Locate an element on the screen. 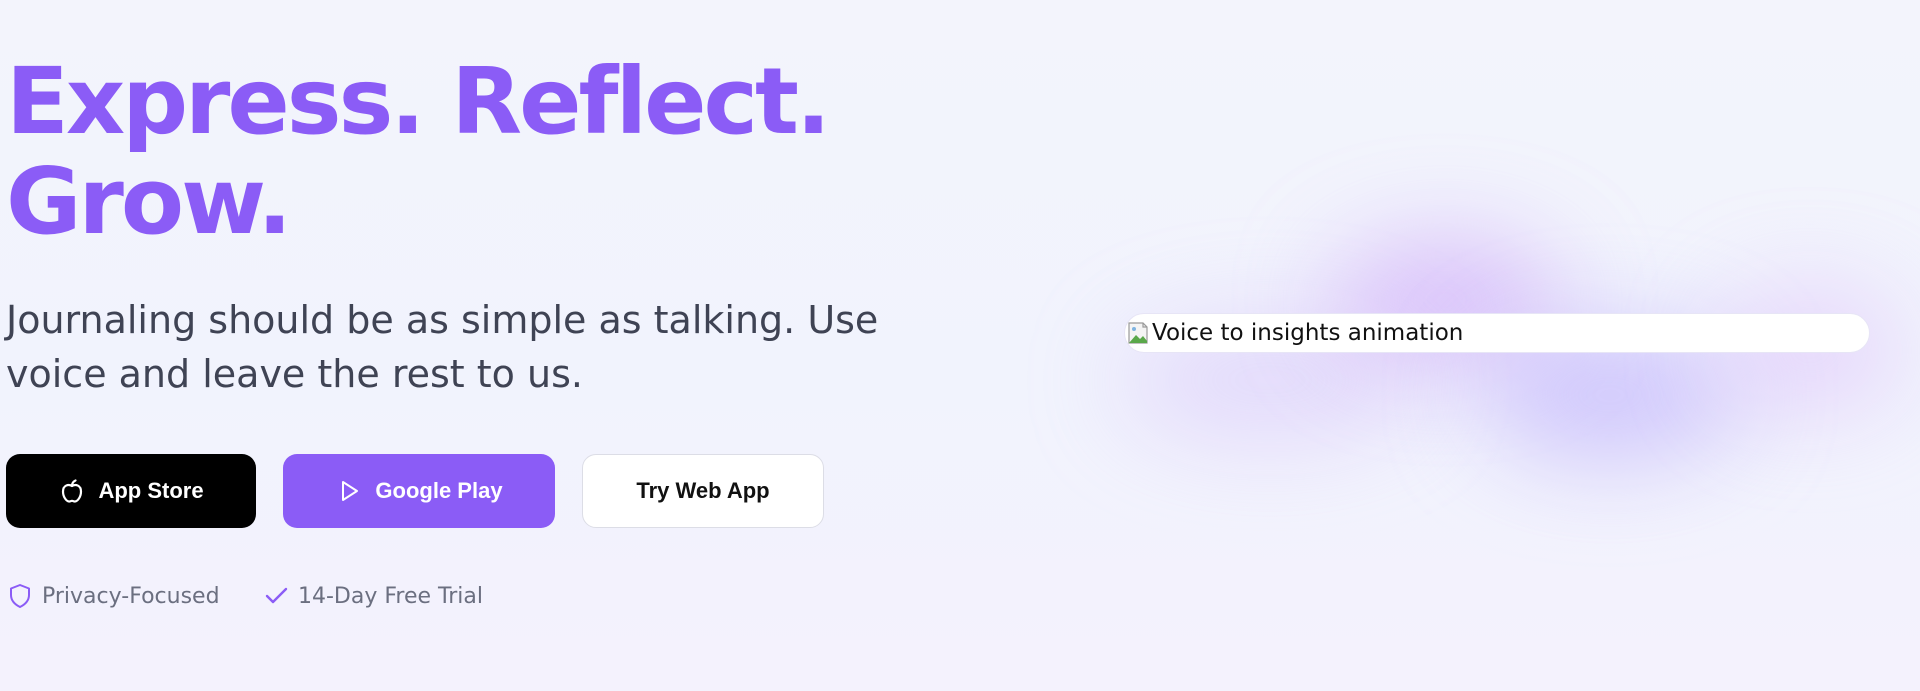 Image resolution: width=1920 pixels, height=691 pixels. trial-label: 14-Day Free Trial is located at coordinates (391, 596).